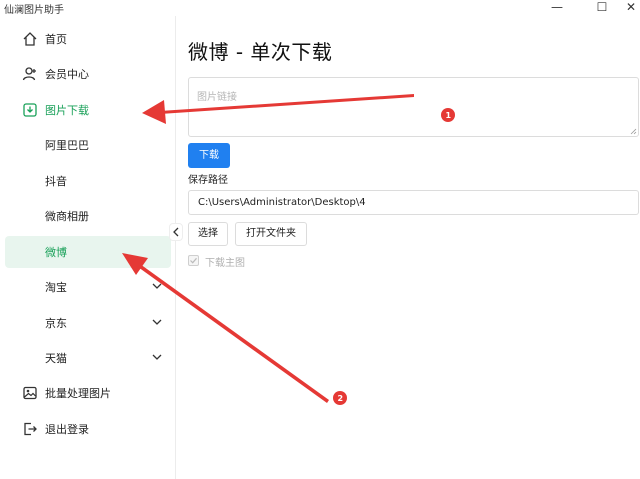 The image size is (640, 479). Describe the element at coordinates (78, 393) in the screenshot. I see `sidebar-item-label: 批量处理图片` at that location.